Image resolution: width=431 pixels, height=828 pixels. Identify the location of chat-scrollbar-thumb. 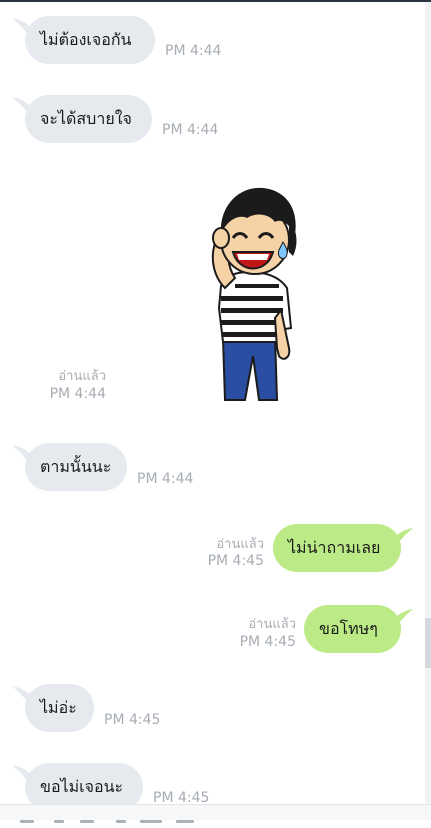
(428, 643).